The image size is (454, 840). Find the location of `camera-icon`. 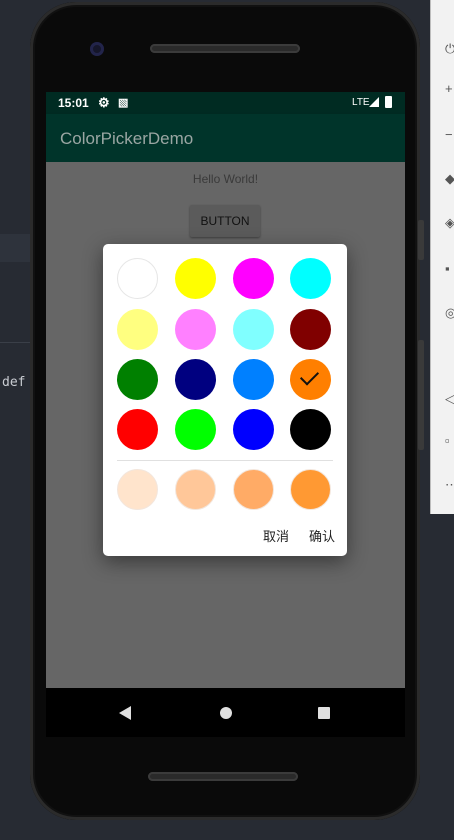

camera-icon is located at coordinates (97, 49).